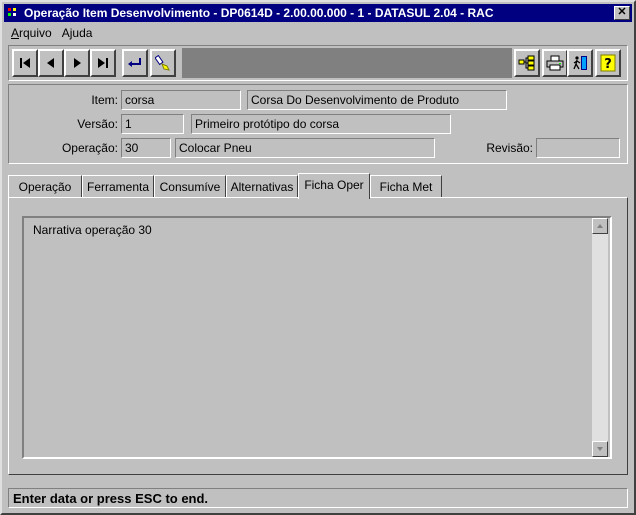  Describe the element at coordinates (347, 63) in the screenshot. I see `toolbar-spacer` at that location.